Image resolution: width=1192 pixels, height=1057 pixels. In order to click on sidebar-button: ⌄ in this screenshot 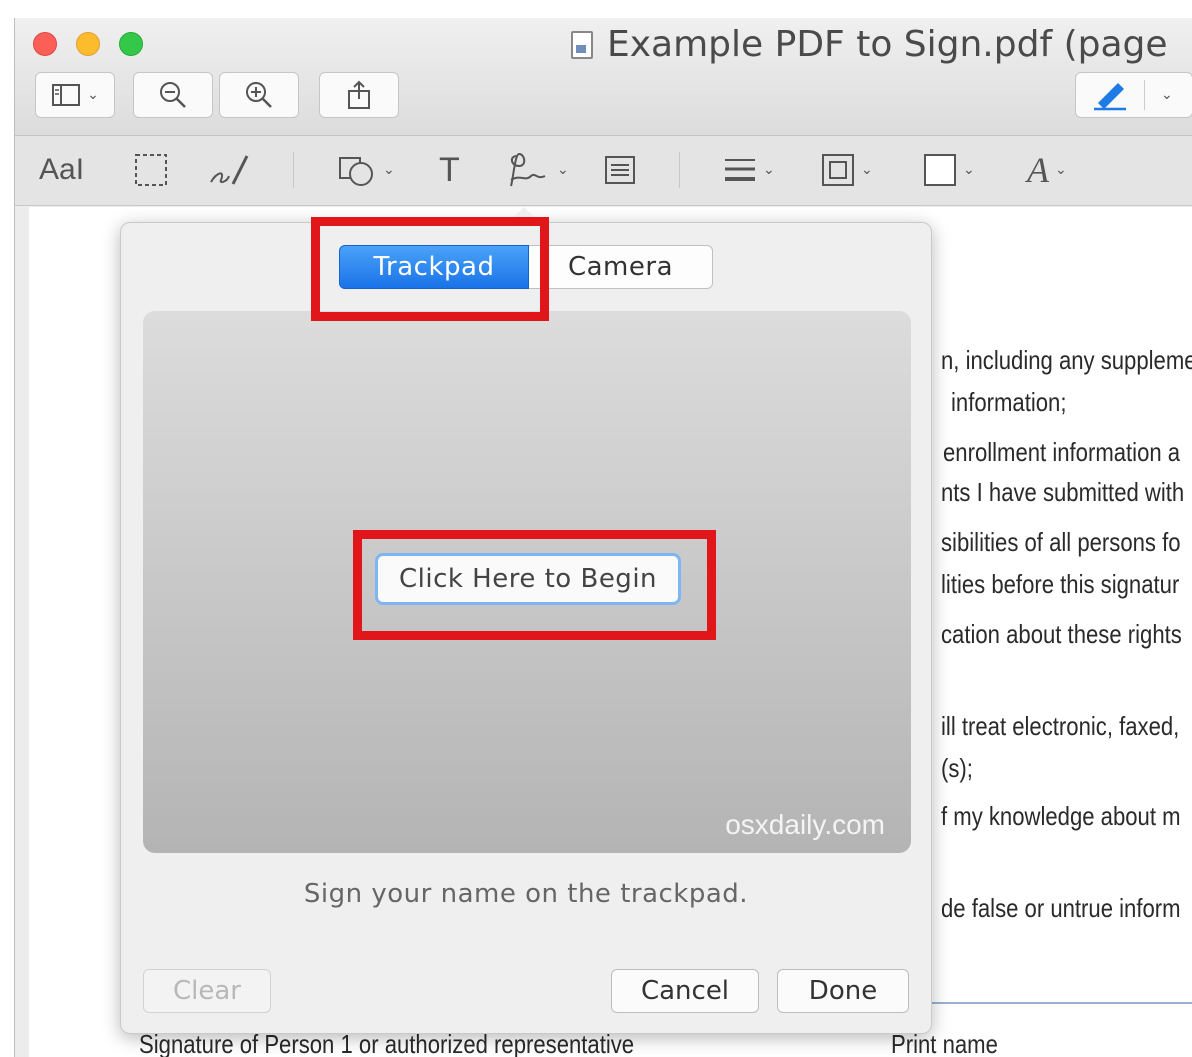, I will do `click(75, 95)`.